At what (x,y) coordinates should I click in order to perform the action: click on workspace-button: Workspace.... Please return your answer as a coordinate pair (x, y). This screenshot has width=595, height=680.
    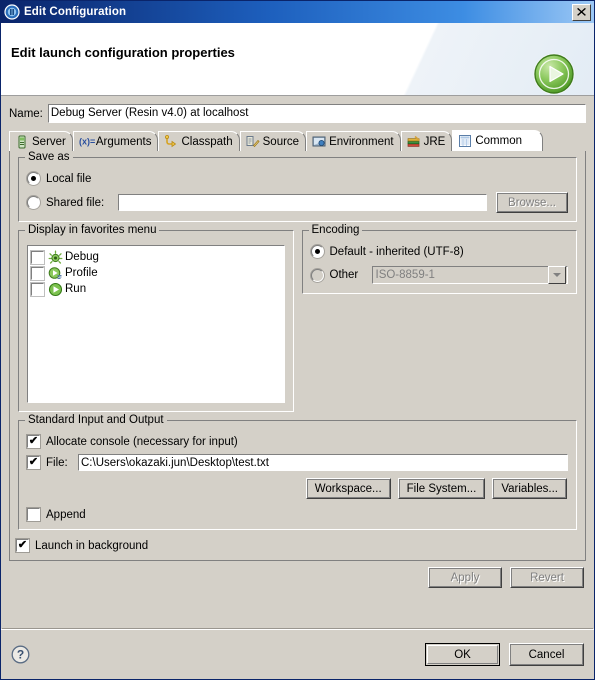
    Looking at the image, I should click on (348, 488).